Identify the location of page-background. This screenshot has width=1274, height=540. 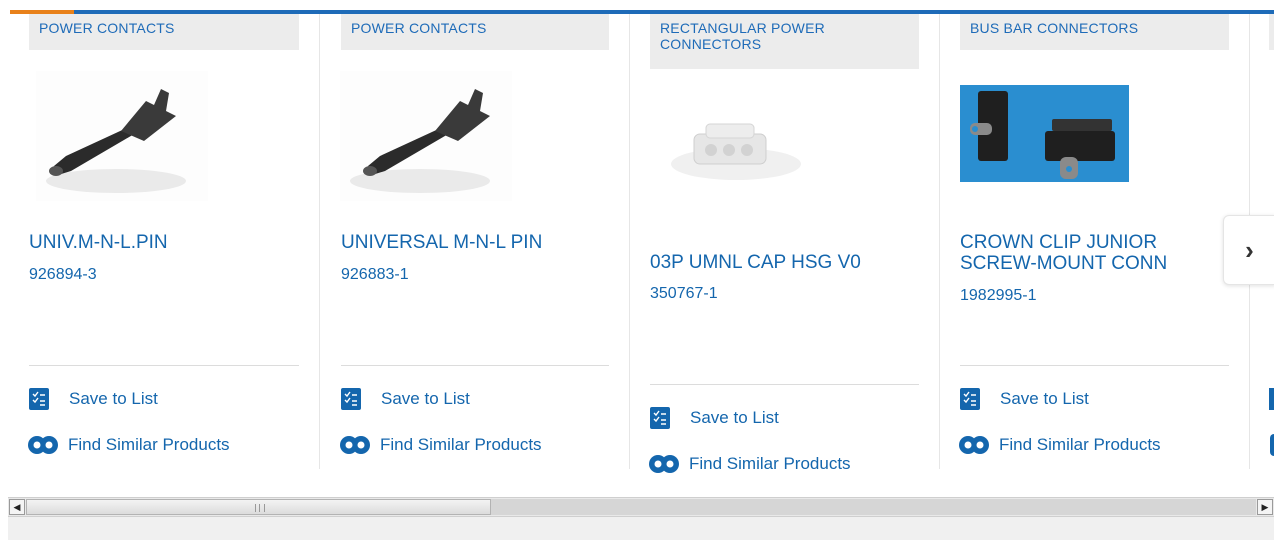
(641, 528).